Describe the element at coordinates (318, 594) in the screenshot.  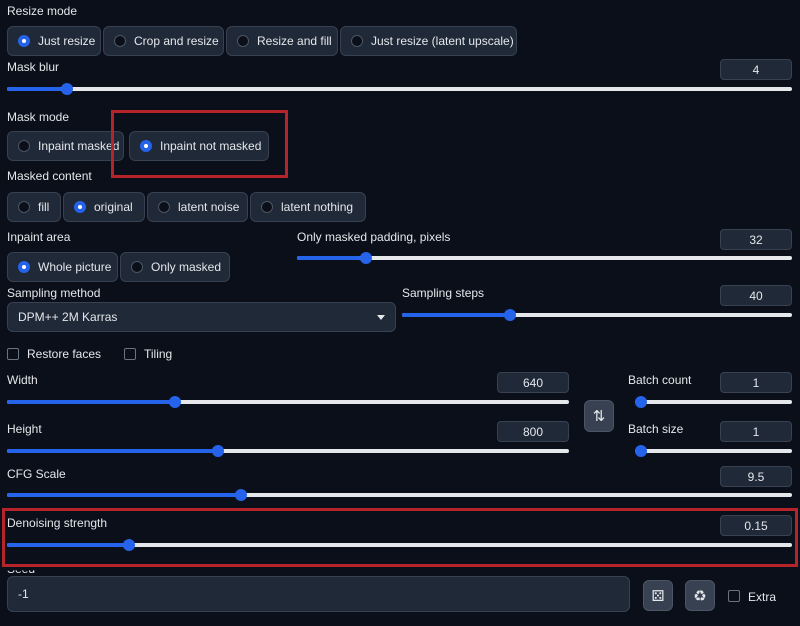
I see `seed-input: -1` at that location.